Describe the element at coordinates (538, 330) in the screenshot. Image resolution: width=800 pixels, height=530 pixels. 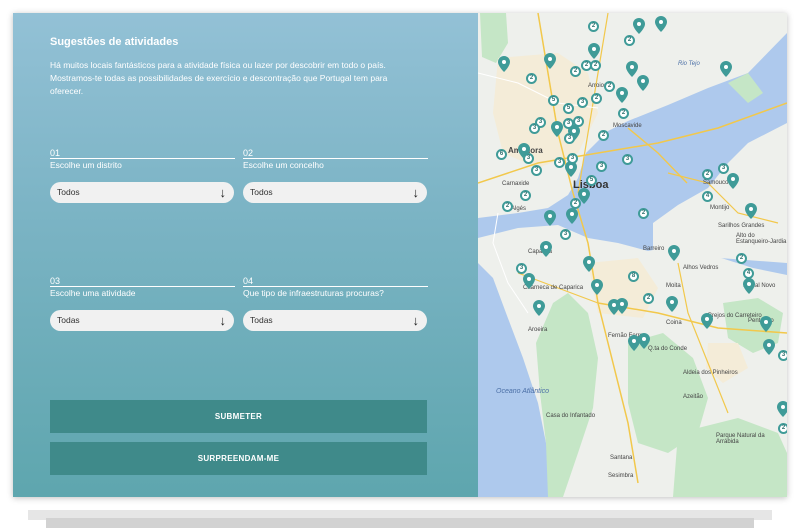
I see `map-label-aroeira: Aroeira` at that location.